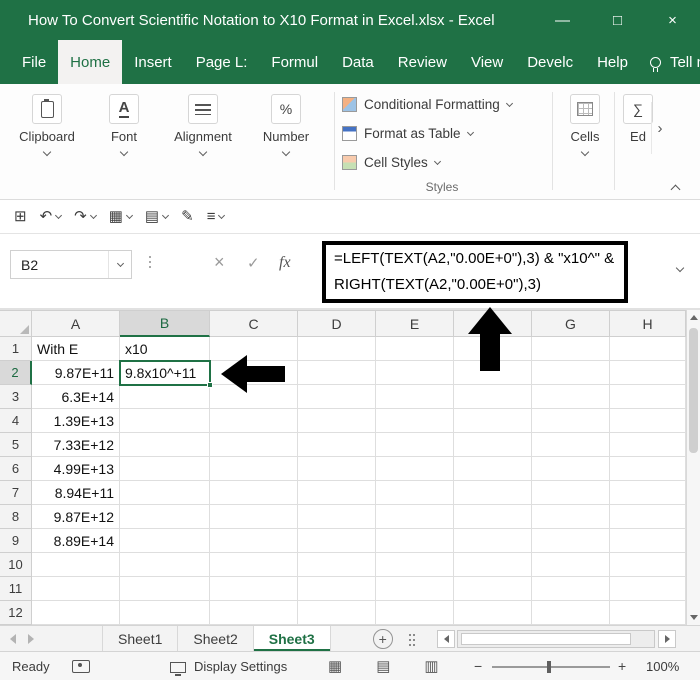  Describe the element at coordinates (562, 20) in the screenshot. I see `minimize-button: —` at that location.